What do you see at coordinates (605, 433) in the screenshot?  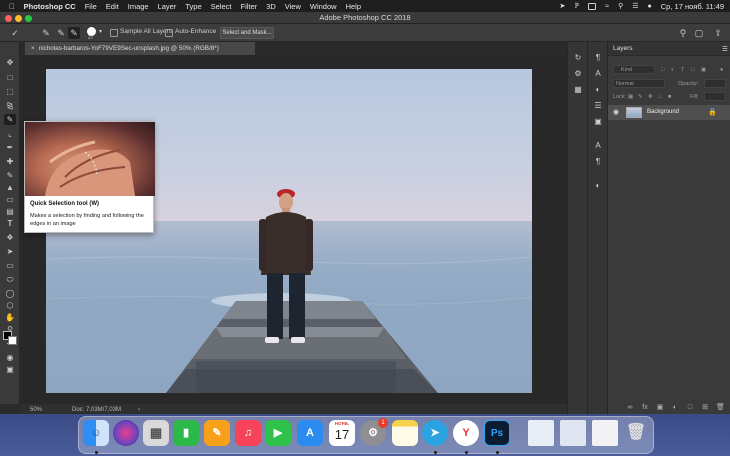 I see `recent-document-3-icon` at bounding box center [605, 433].